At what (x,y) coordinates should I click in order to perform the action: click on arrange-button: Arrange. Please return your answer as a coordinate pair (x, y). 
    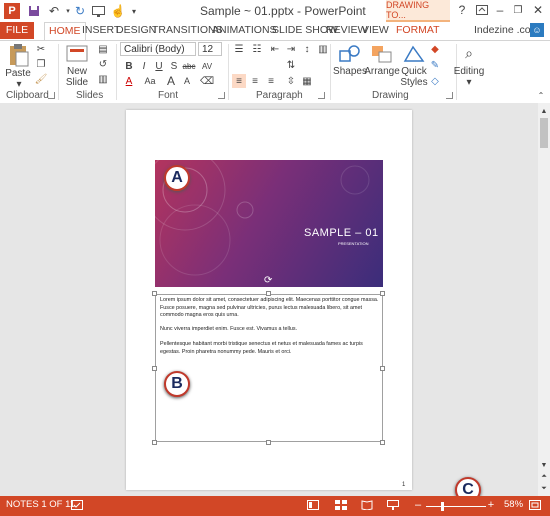
    Looking at the image, I should click on (382, 71).